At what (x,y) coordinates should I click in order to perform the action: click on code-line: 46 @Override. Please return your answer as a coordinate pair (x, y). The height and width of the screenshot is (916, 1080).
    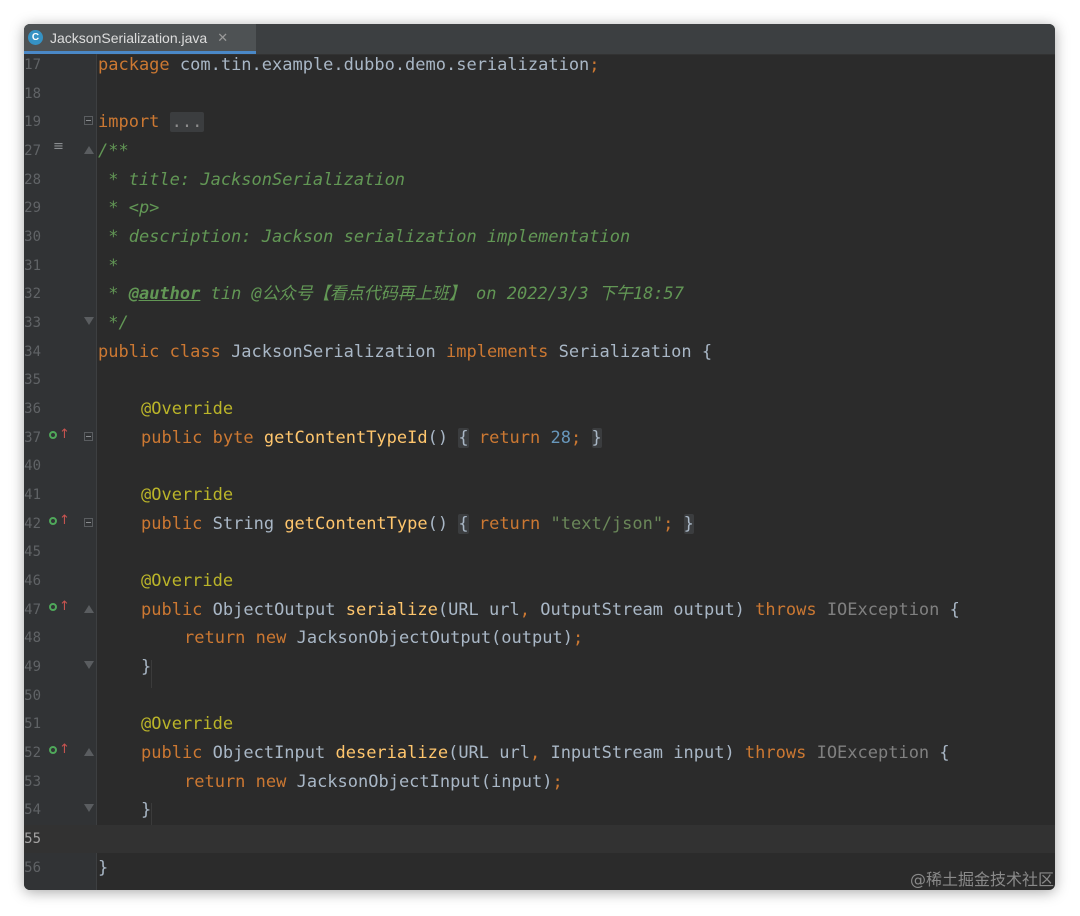
    Looking at the image, I should click on (539, 581).